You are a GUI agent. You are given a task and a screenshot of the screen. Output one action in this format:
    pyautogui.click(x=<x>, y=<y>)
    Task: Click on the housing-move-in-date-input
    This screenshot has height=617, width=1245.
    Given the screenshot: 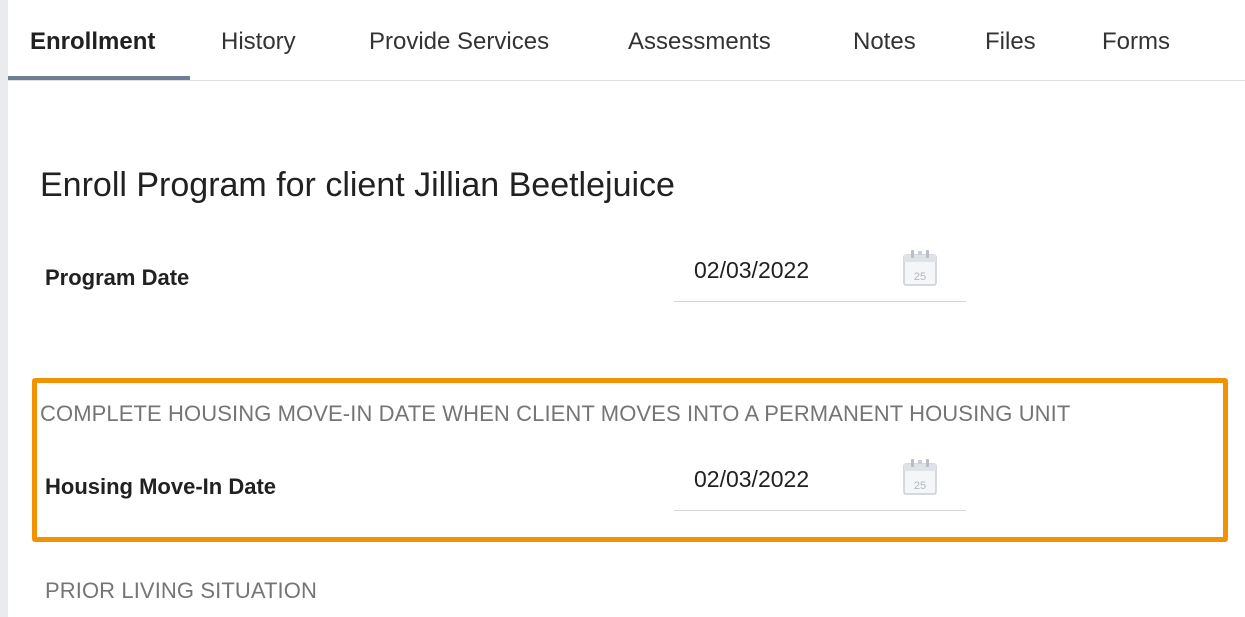 What is the action you would take?
    pyautogui.click(x=779, y=479)
    